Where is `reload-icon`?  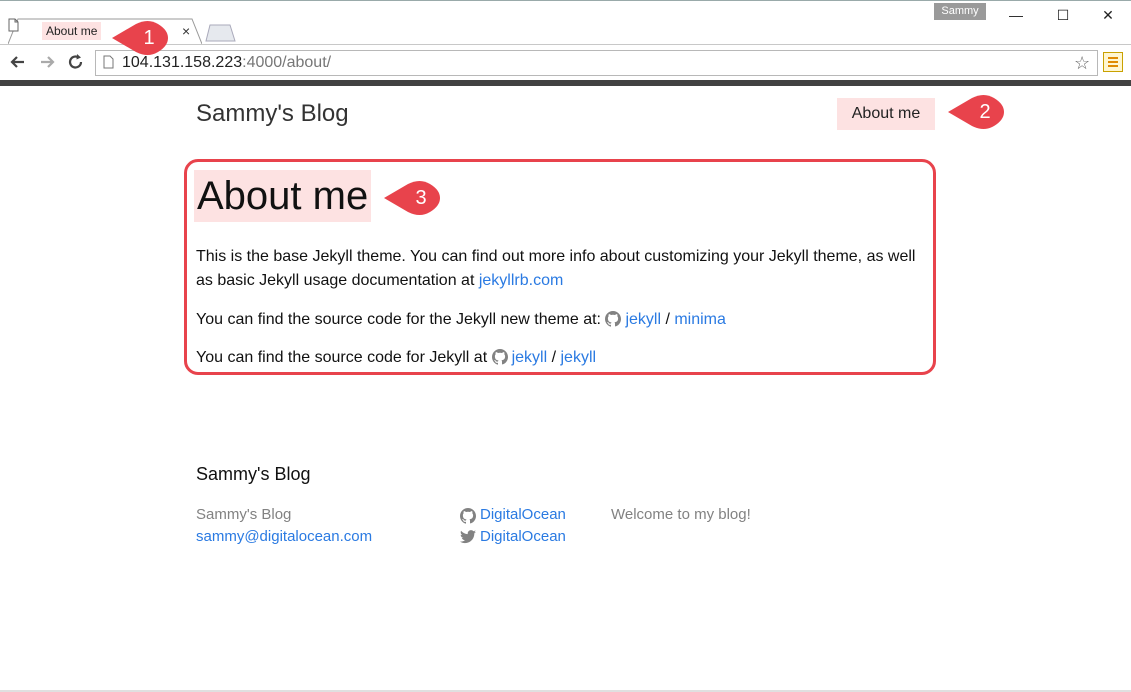 reload-icon is located at coordinates (76, 62).